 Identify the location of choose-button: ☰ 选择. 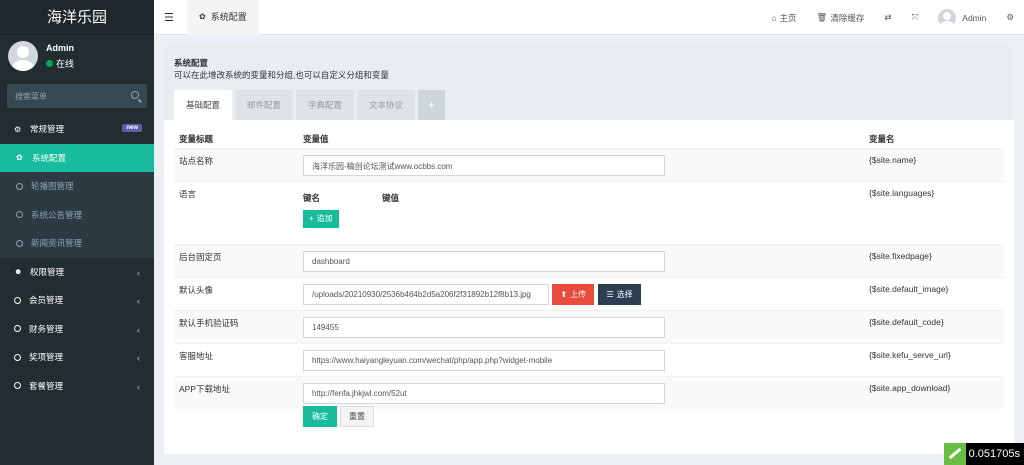
(619, 294).